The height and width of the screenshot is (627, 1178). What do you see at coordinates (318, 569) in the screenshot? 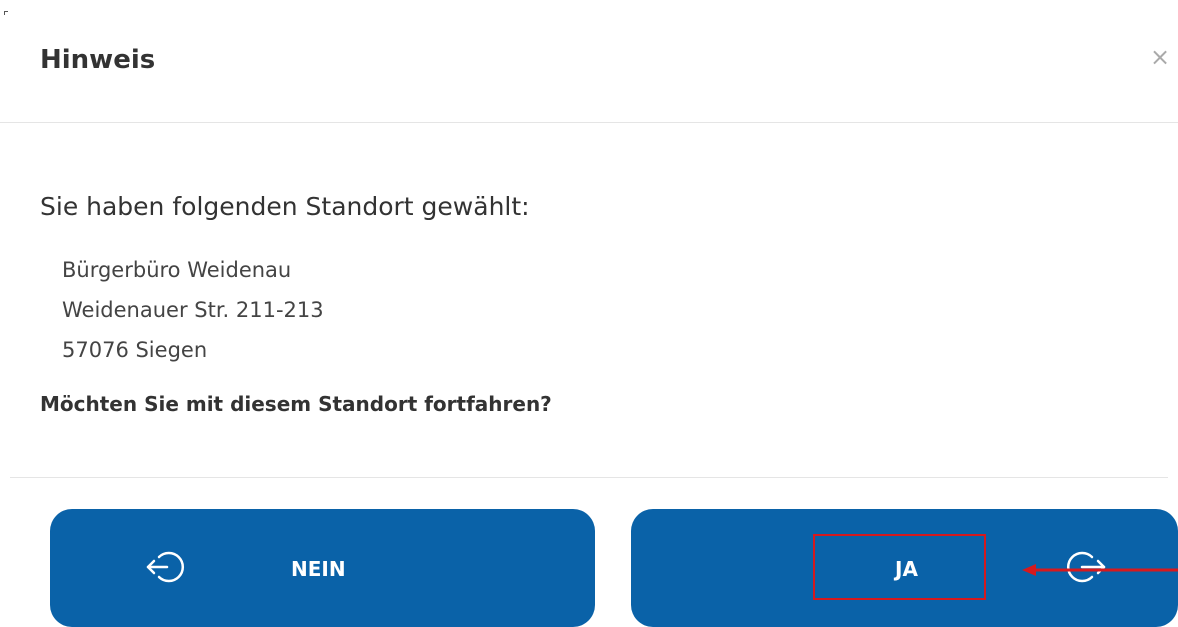
I see `no-button-label: NEIN` at bounding box center [318, 569].